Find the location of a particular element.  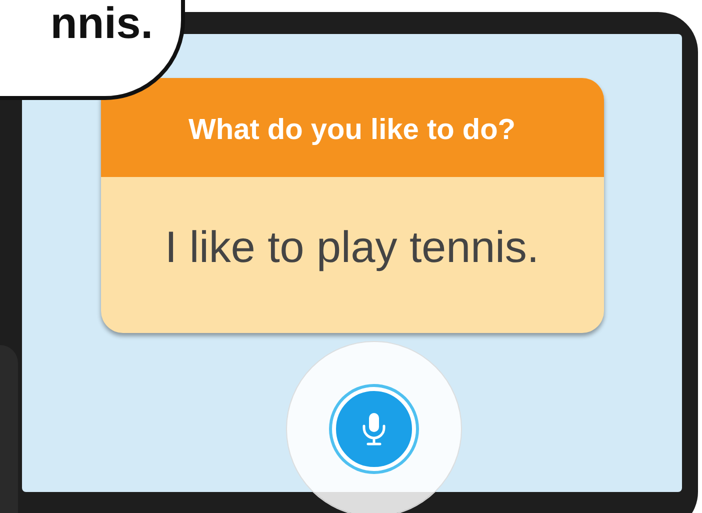

speech-text: nnis. is located at coordinates (101, 24).